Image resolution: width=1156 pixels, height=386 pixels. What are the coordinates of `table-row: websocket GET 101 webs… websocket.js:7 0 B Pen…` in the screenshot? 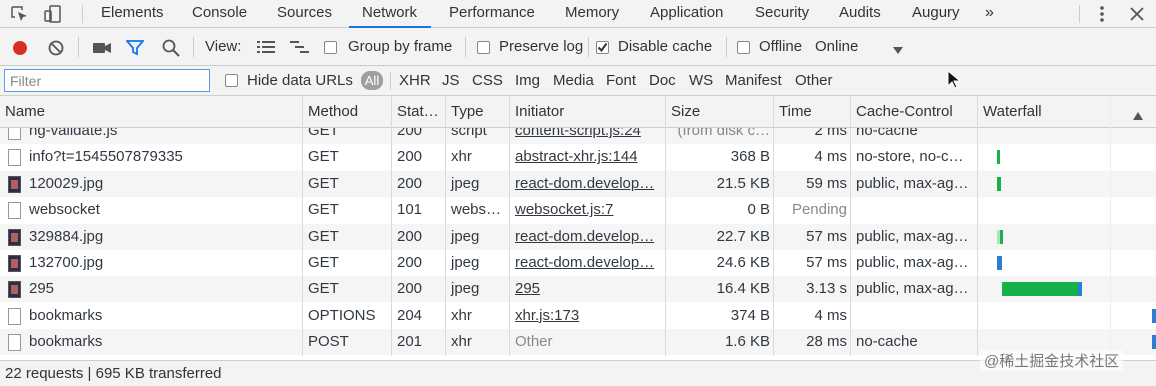 It's located at (578, 210).